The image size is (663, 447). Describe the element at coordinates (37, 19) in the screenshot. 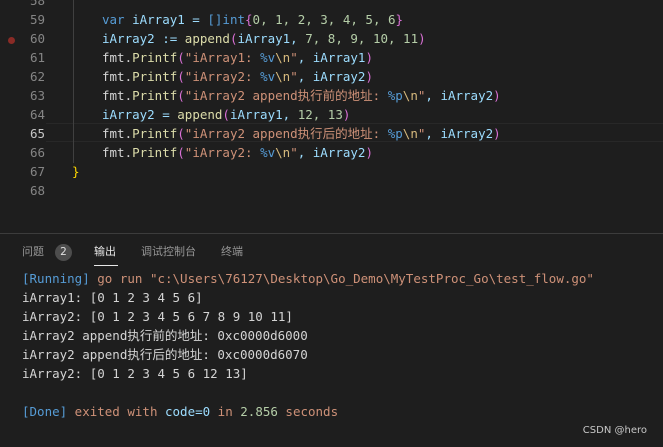

I see `line-number: 59` at that location.